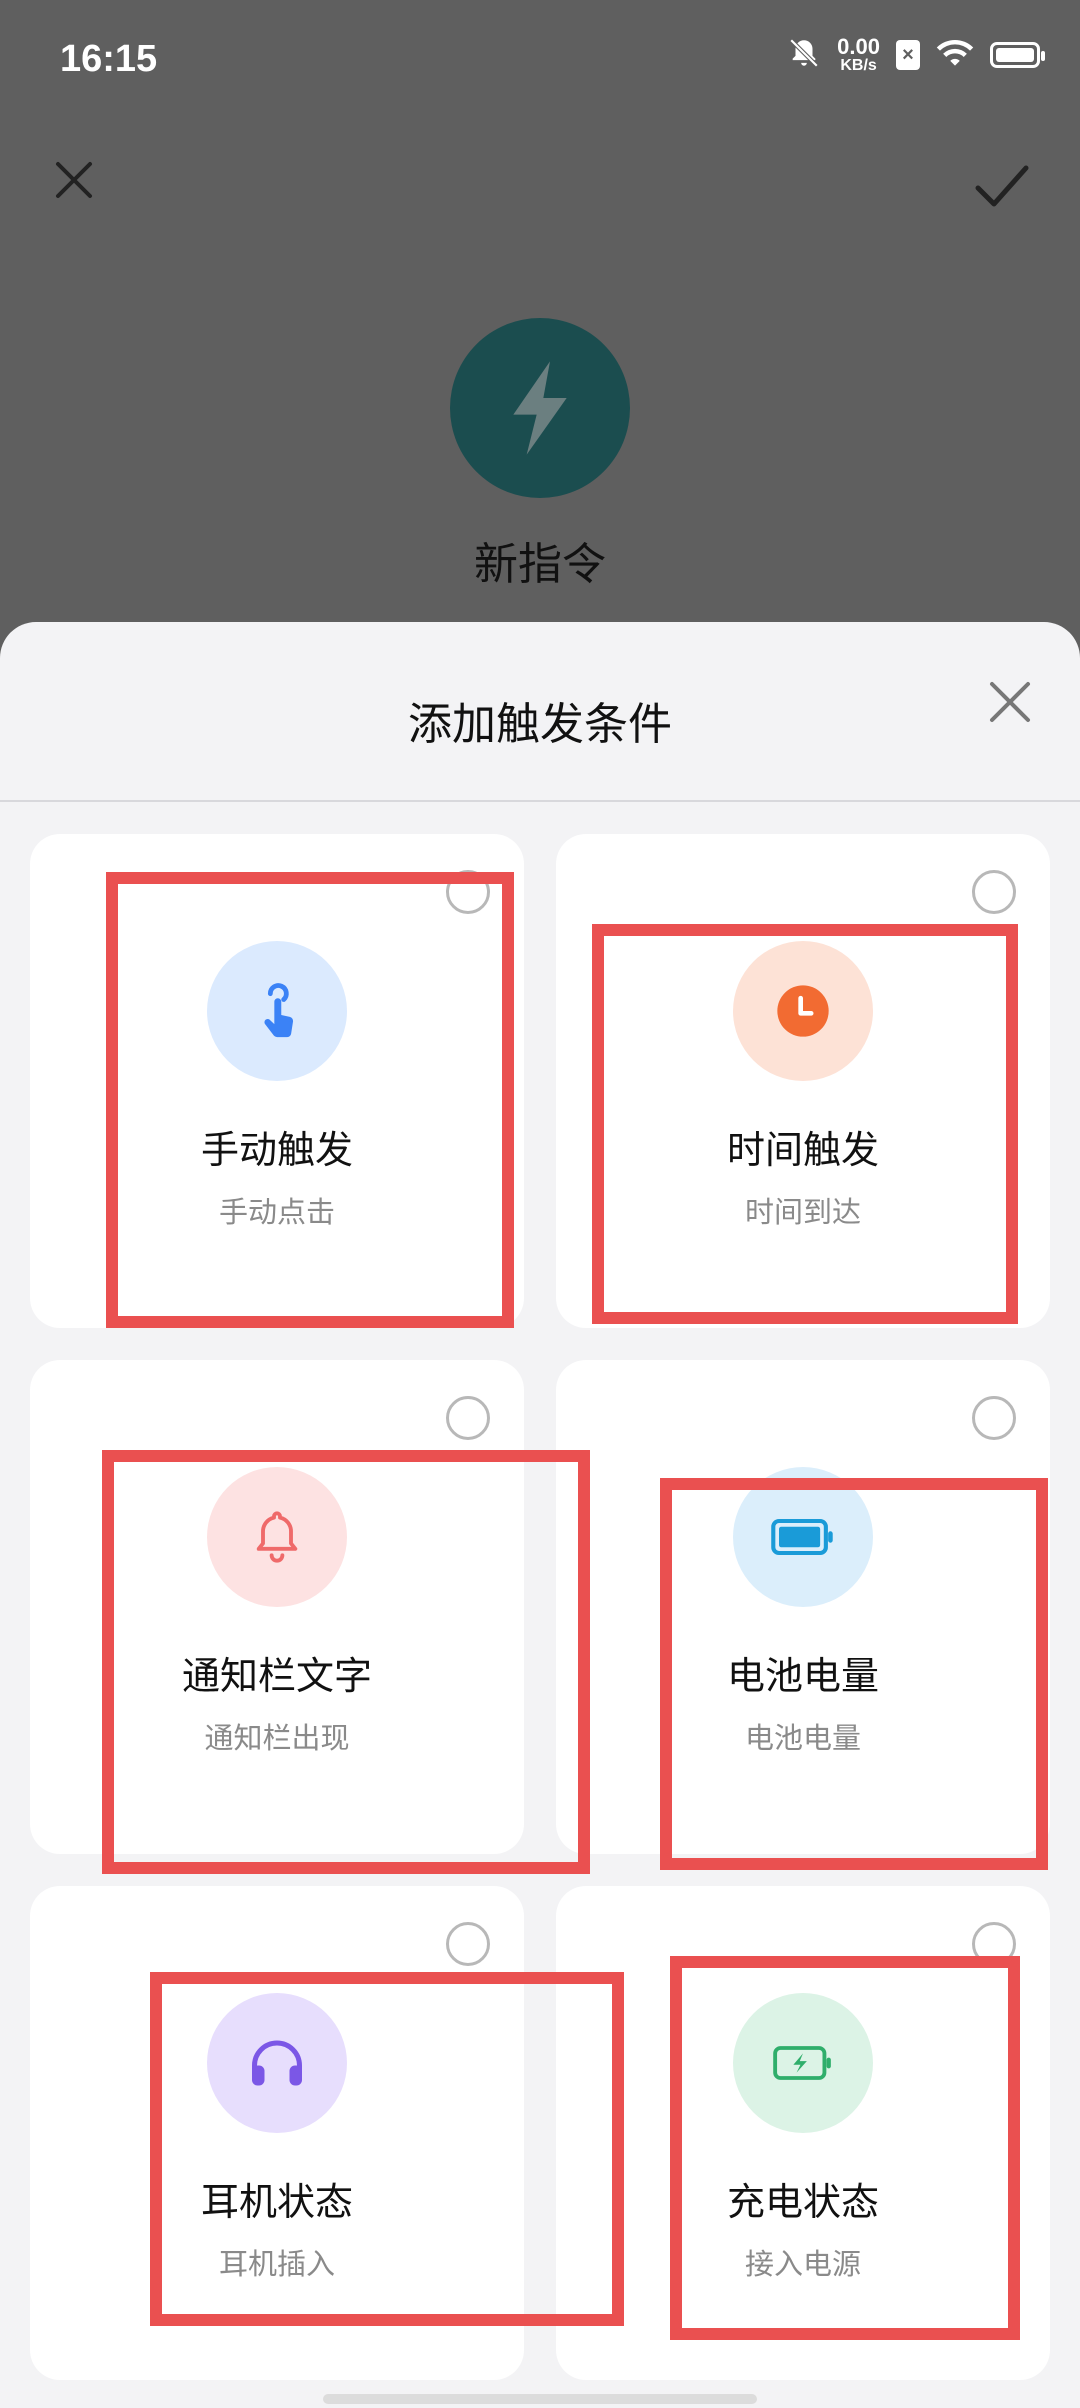 Image resolution: width=1080 pixels, height=2408 pixels. What do you see at coordinates (276, 2202) in the screenshot?
I see `card-label: 耳机状态` at bounding box center [276, 2202].